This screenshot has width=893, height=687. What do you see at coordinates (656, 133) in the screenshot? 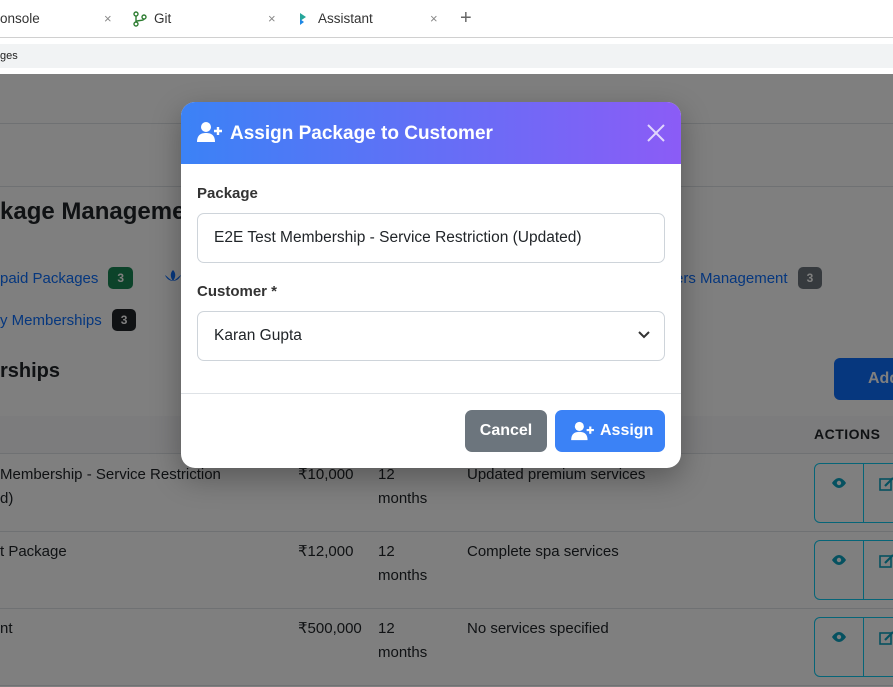
I see `close-icon` at bounding box center [656, 133].